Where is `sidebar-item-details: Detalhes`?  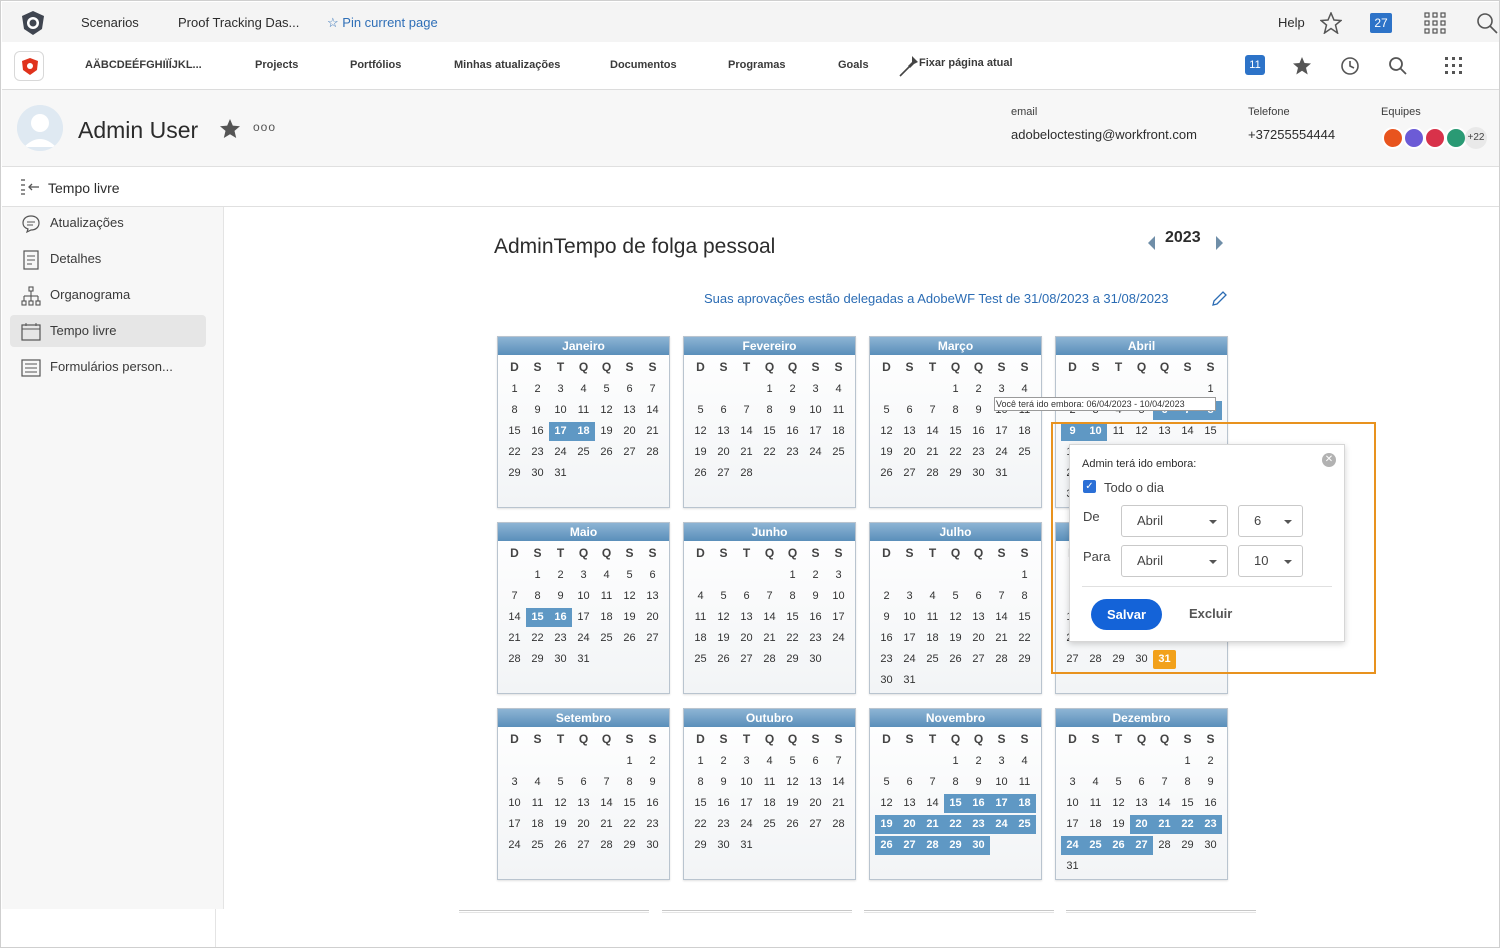
sidebar-item-details: Detalhes is located at coordinates (108, 259).